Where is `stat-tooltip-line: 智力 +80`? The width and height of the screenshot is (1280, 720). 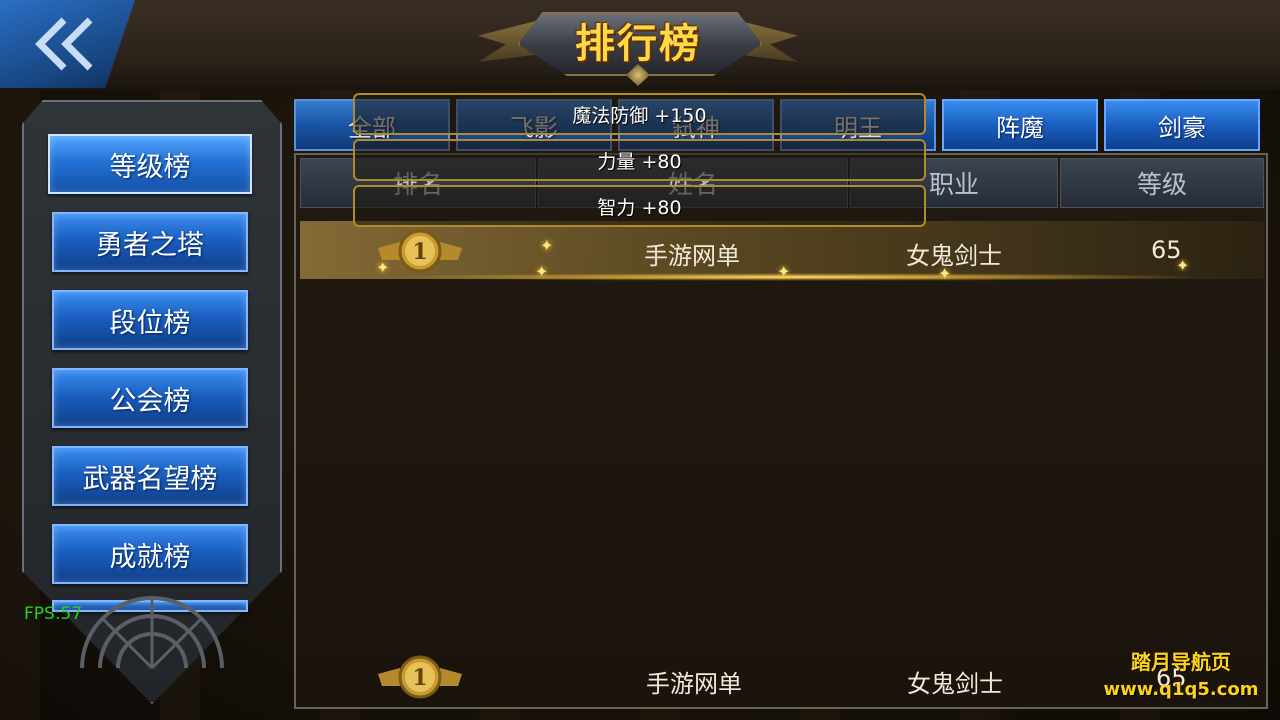 stat-tooltip-line: 智力 +80 is located at coordinates (639, 206).